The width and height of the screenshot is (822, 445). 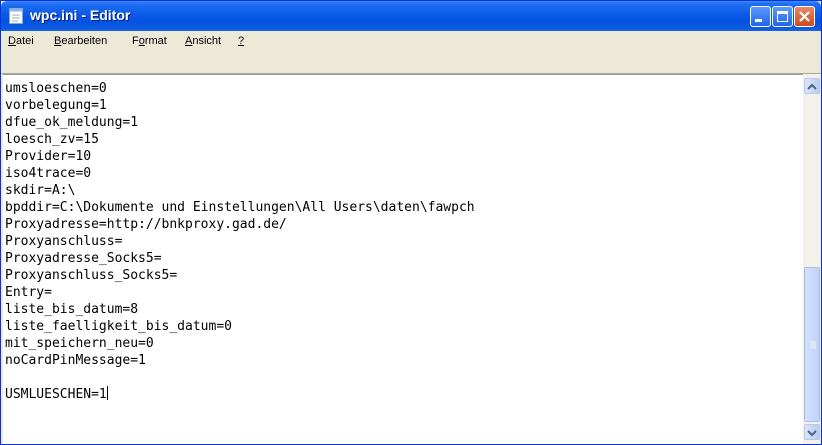 I want to click on menu-item-datei: Datei, so click(x=21, y=41).